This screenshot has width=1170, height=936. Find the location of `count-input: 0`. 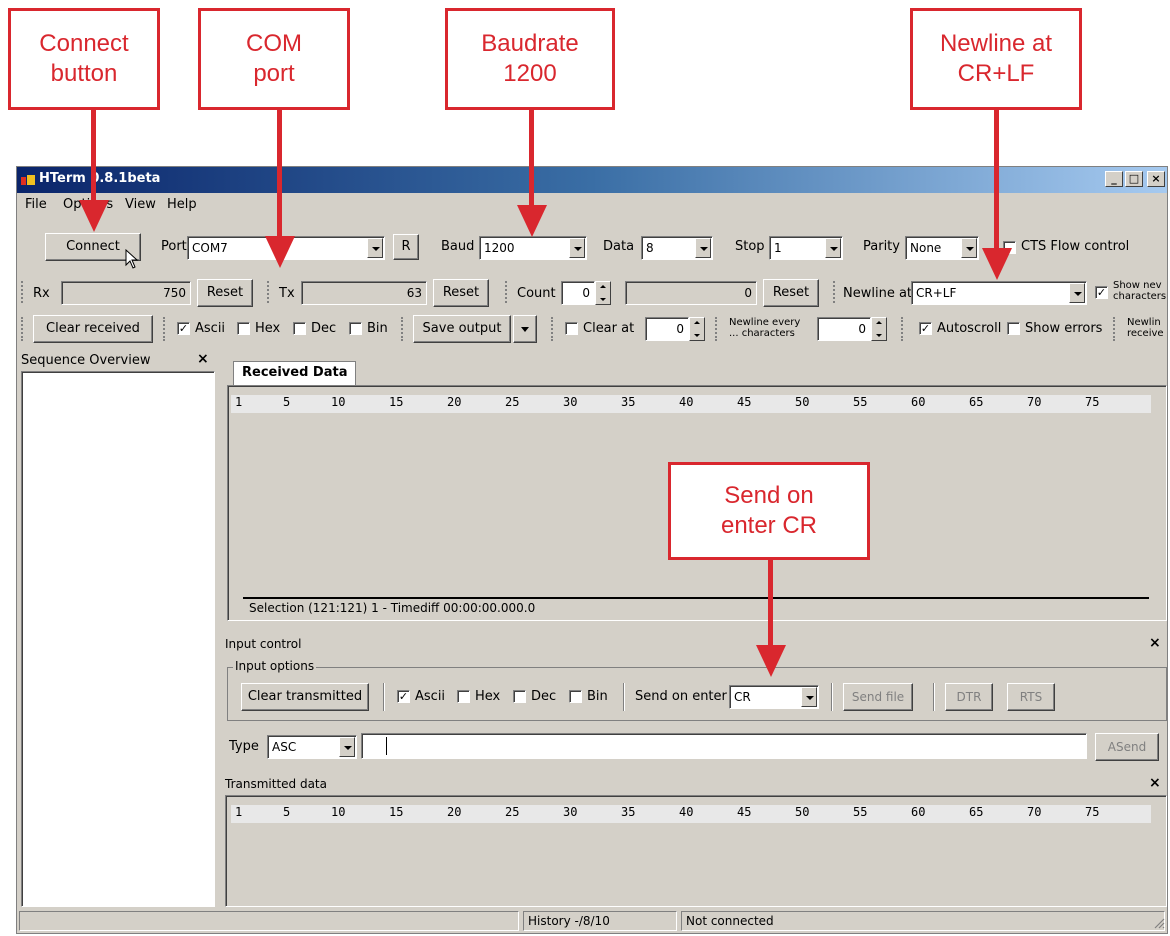

count-input: 0 is located at coordinates (578, 293).